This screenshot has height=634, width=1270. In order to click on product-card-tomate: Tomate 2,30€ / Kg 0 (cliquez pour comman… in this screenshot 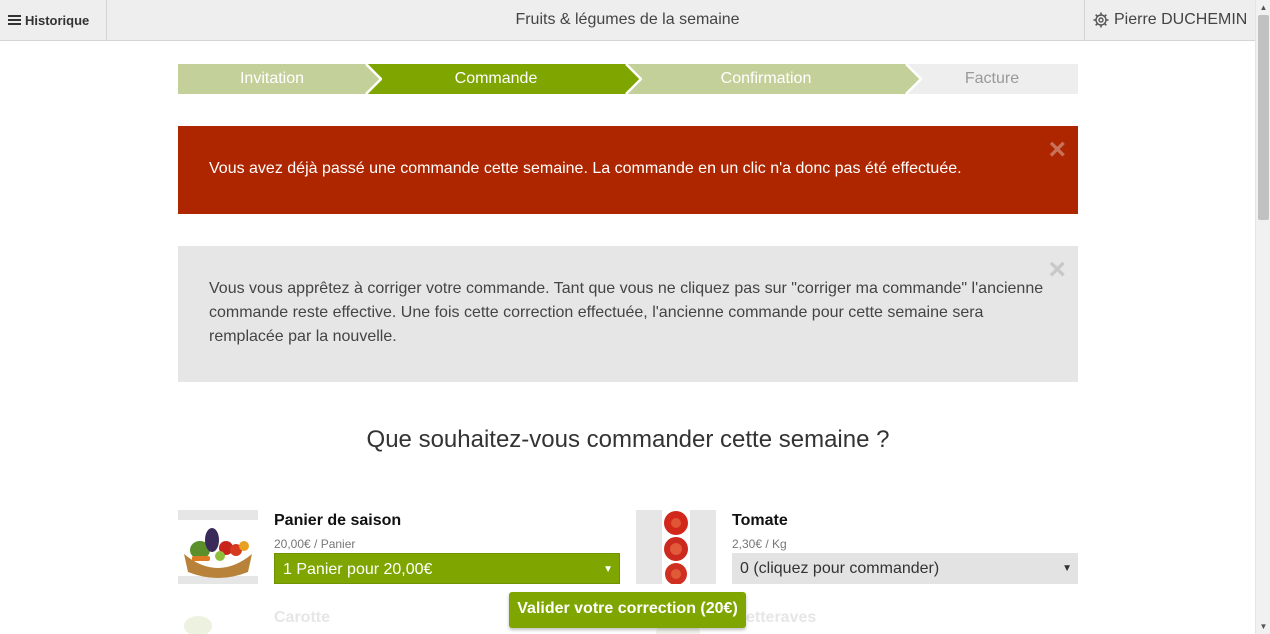, I will do `click(857, 547)`.